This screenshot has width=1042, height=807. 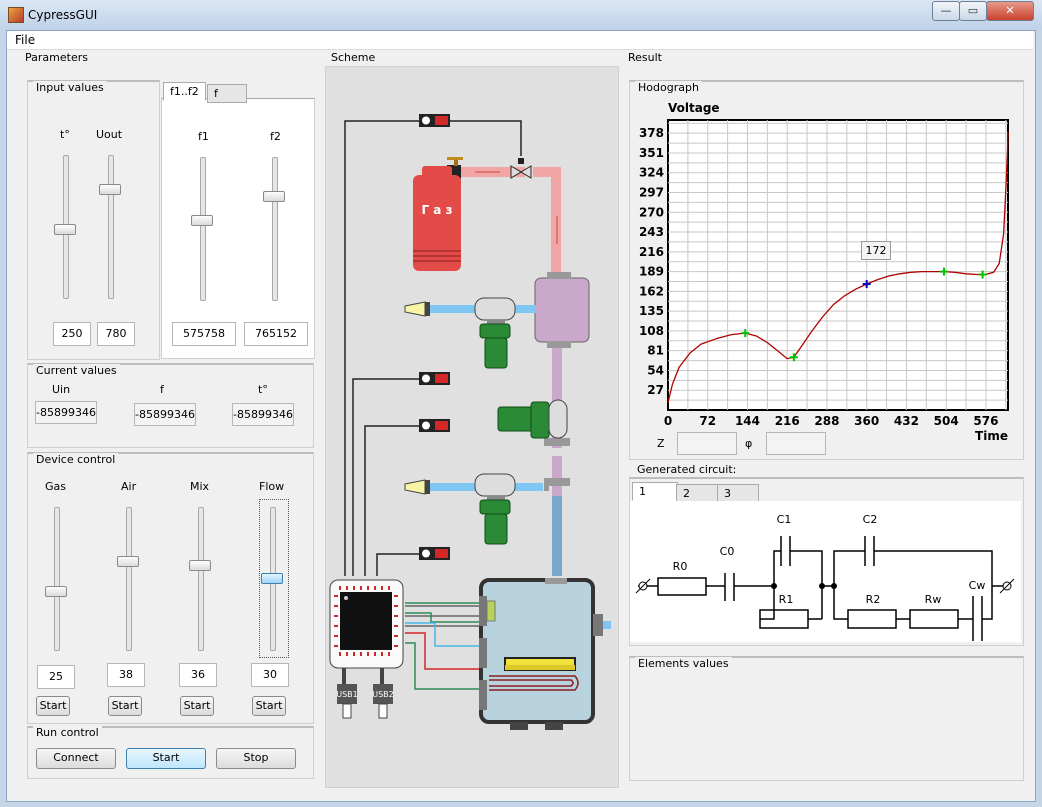 I want to click on f2-slider-track, so click(x=275, y=229).